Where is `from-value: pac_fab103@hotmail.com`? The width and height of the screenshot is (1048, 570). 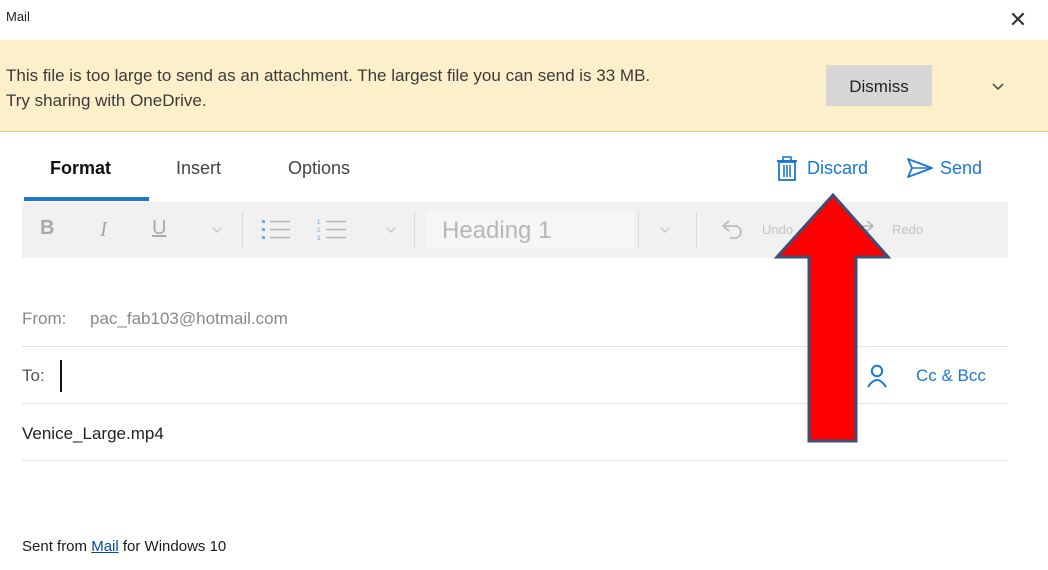 from-value: pac_fab103@hotmail.com is located at coordinates (189, 319).